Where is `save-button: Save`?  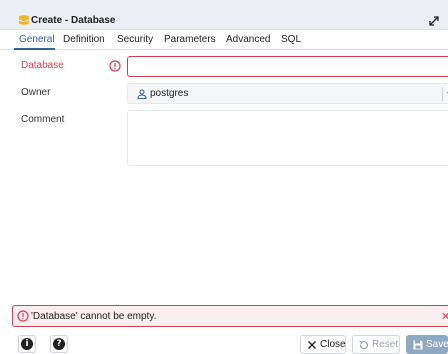
save-button: Save is located at coordinates (427, 344).